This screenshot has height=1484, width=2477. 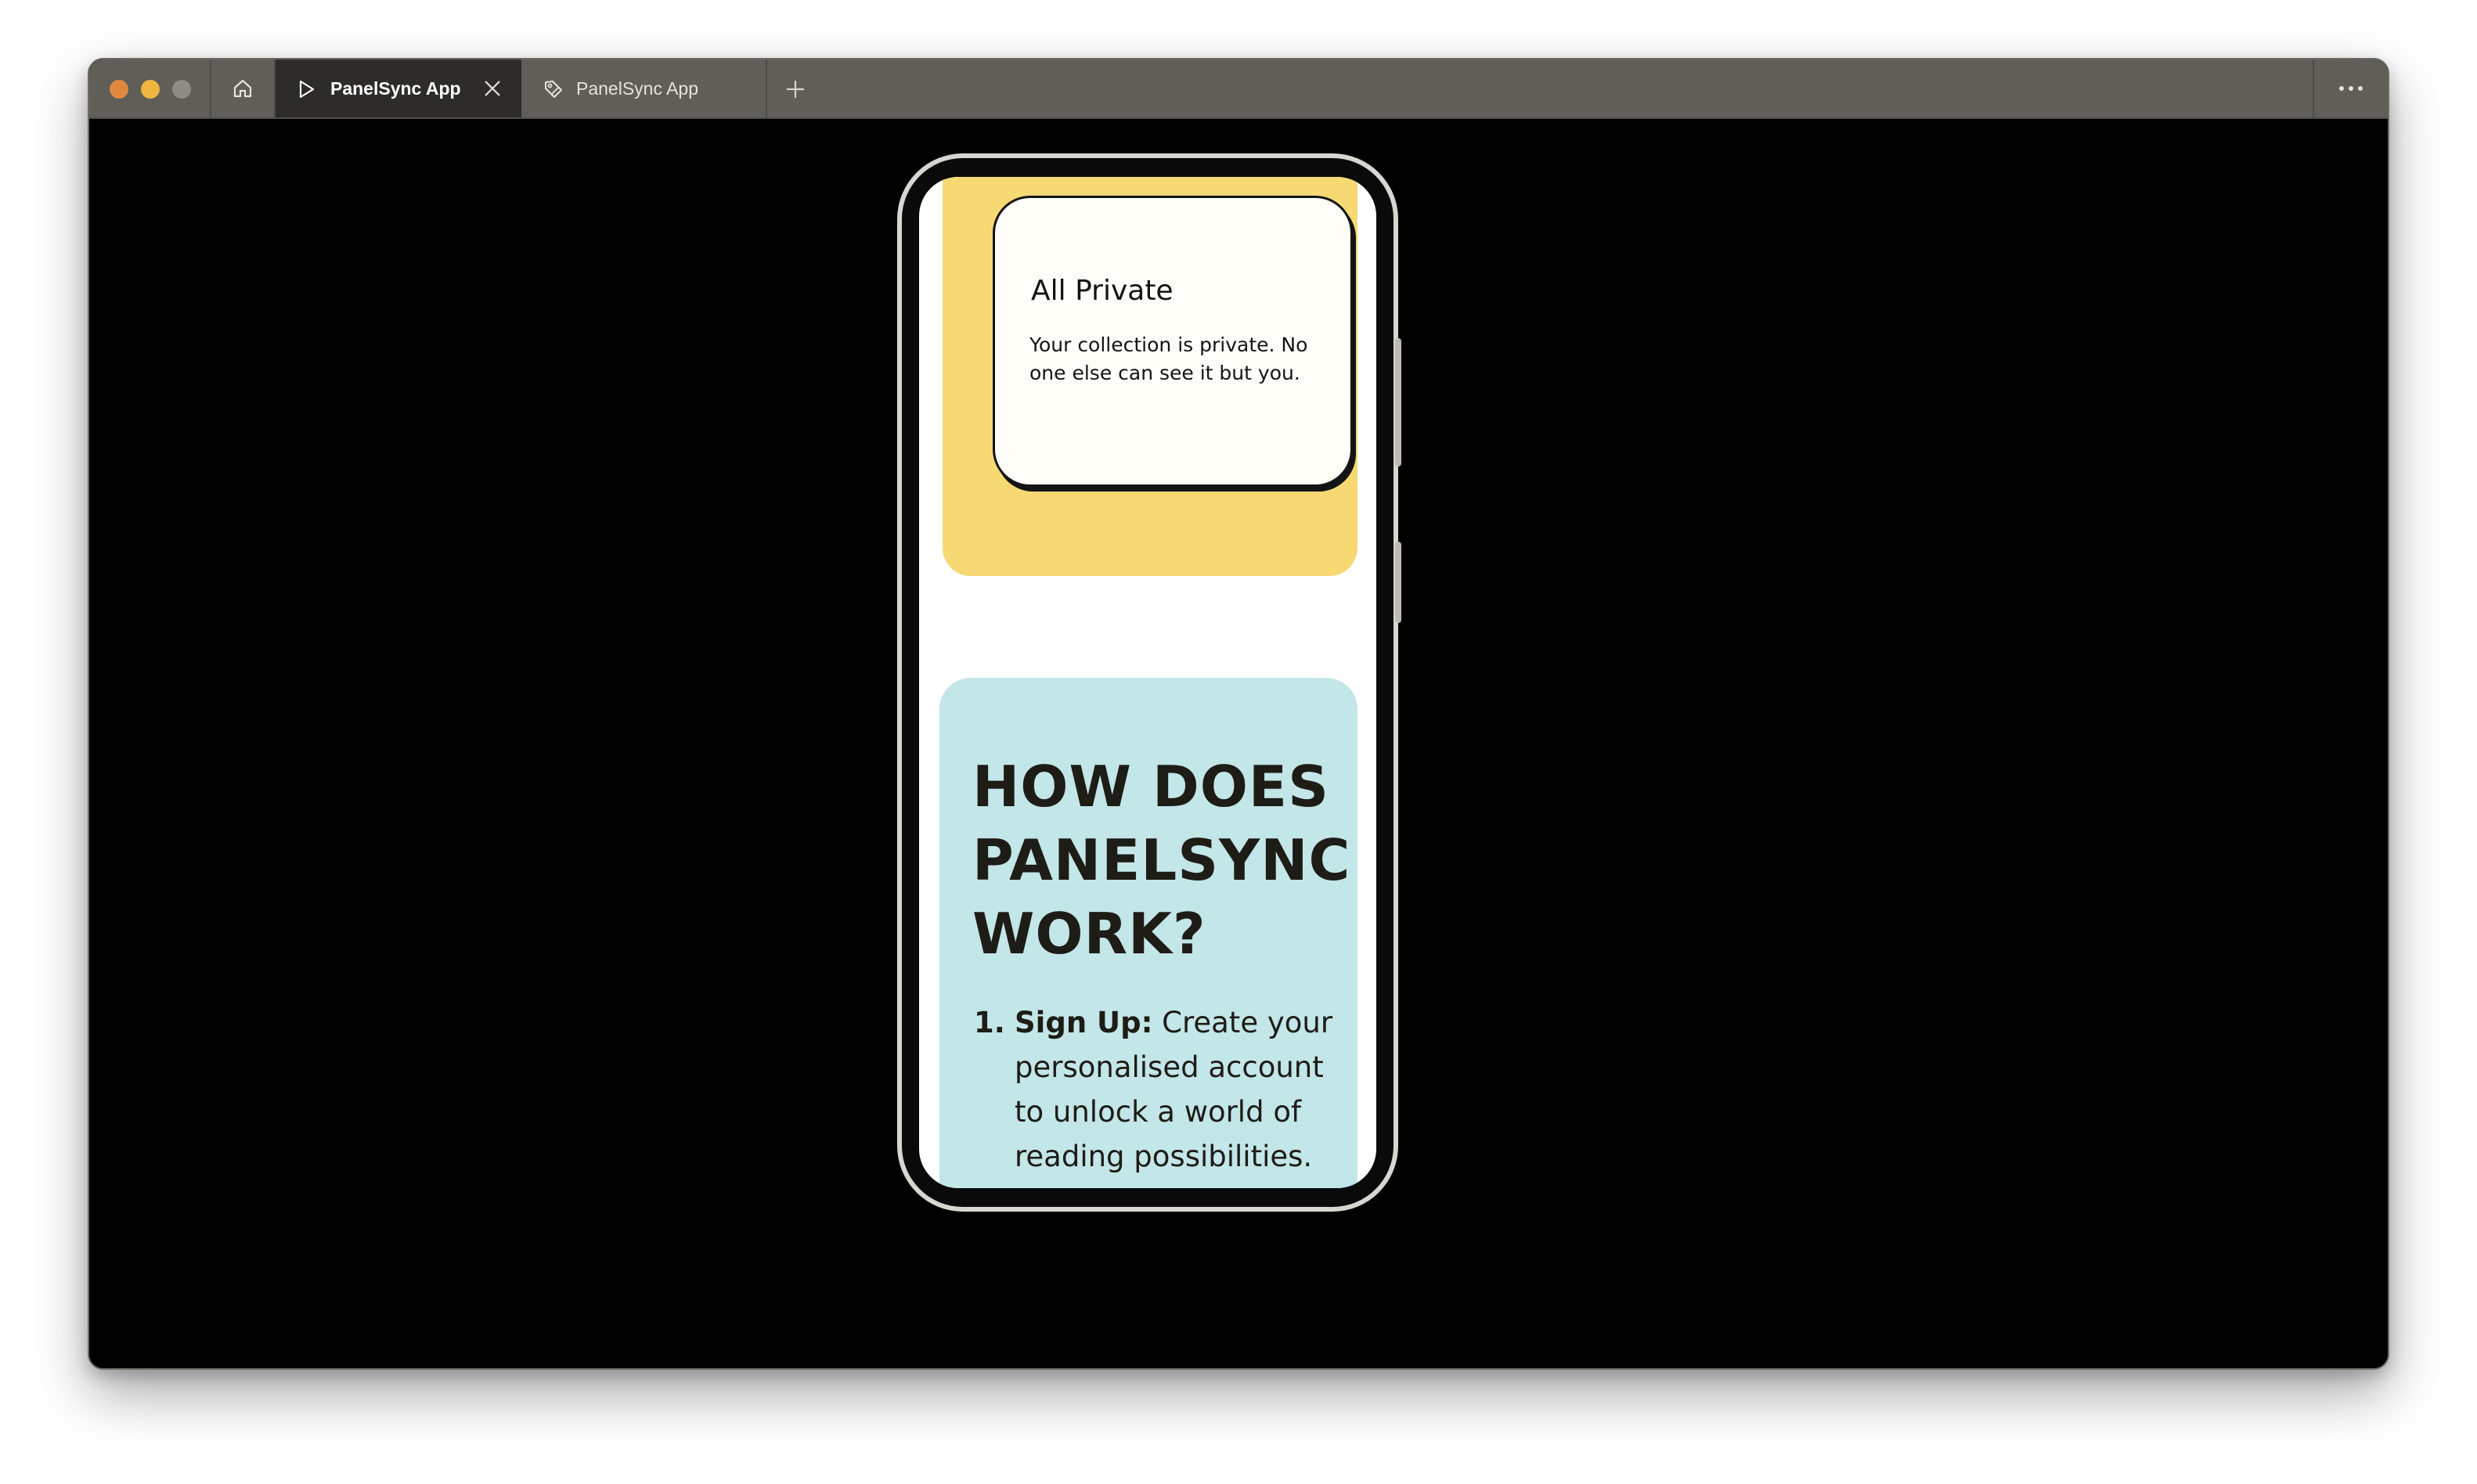 I want to click on step-number: 1., so click(x=989, y=1023).